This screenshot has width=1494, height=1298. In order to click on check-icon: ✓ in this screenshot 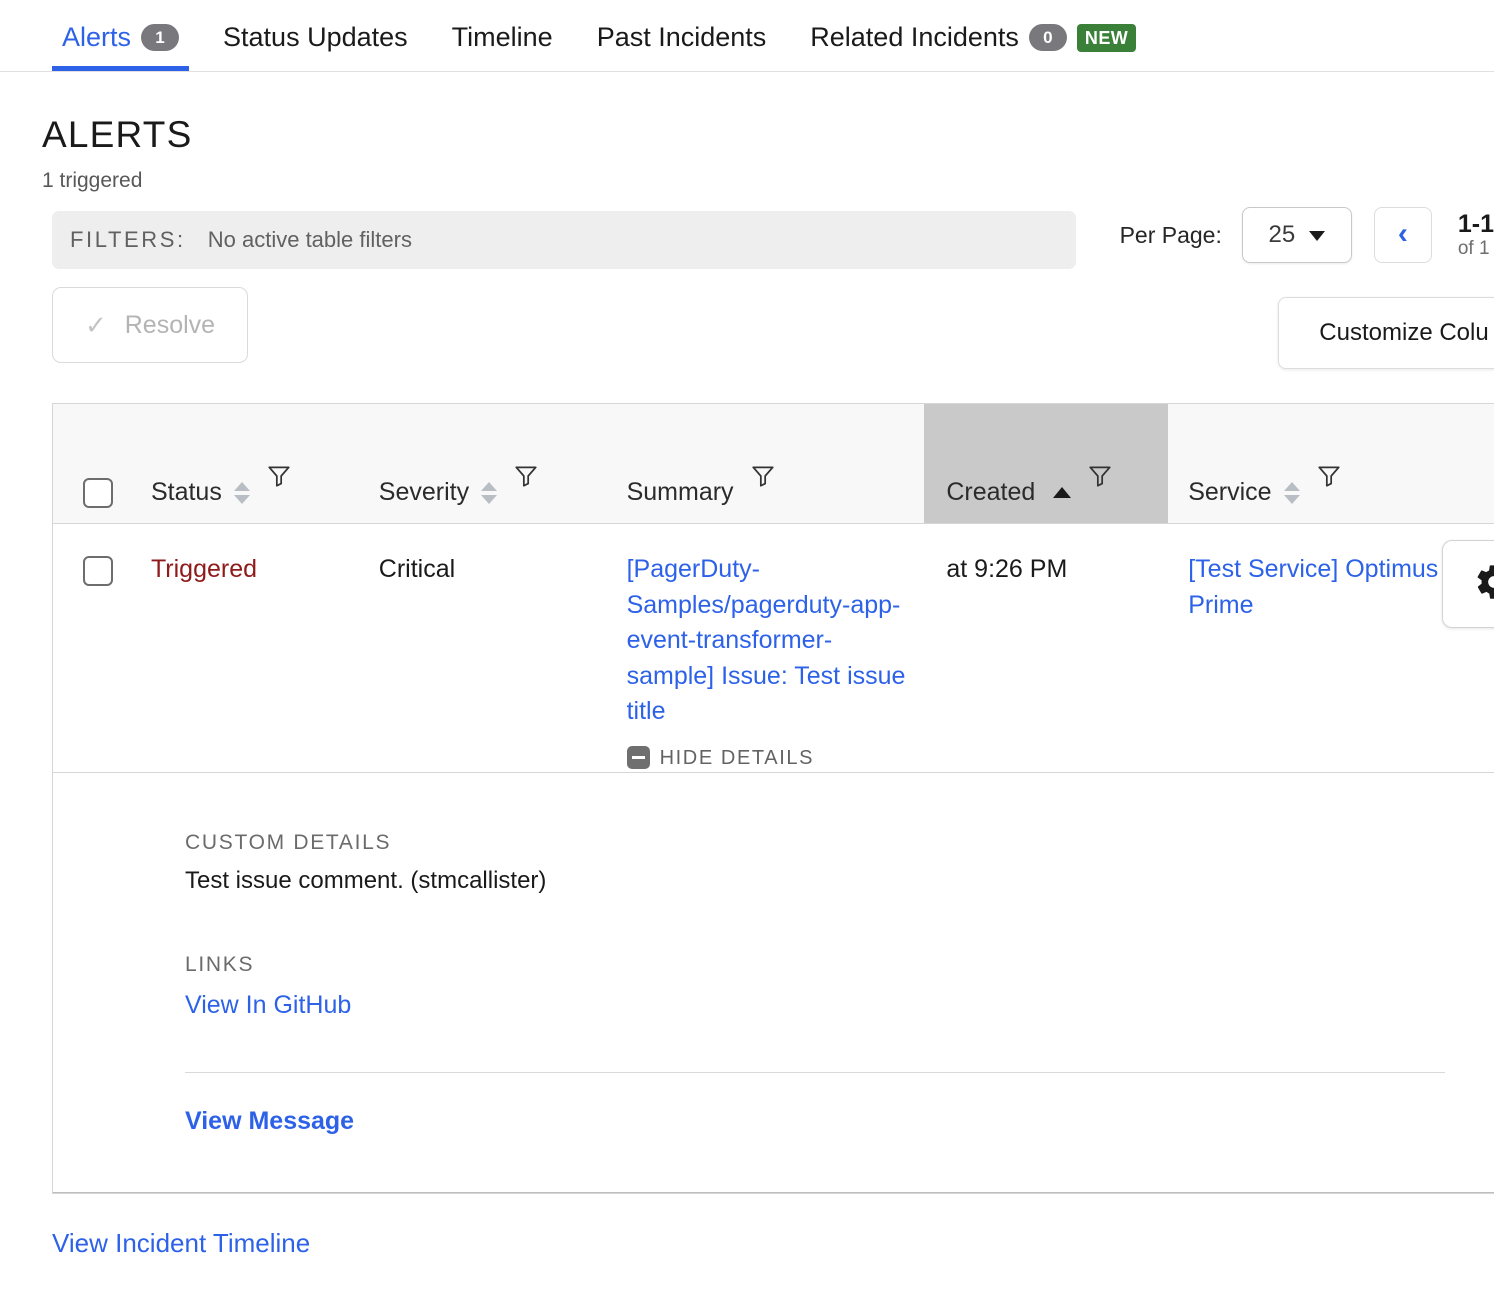, I will do `click(95, 325)`.